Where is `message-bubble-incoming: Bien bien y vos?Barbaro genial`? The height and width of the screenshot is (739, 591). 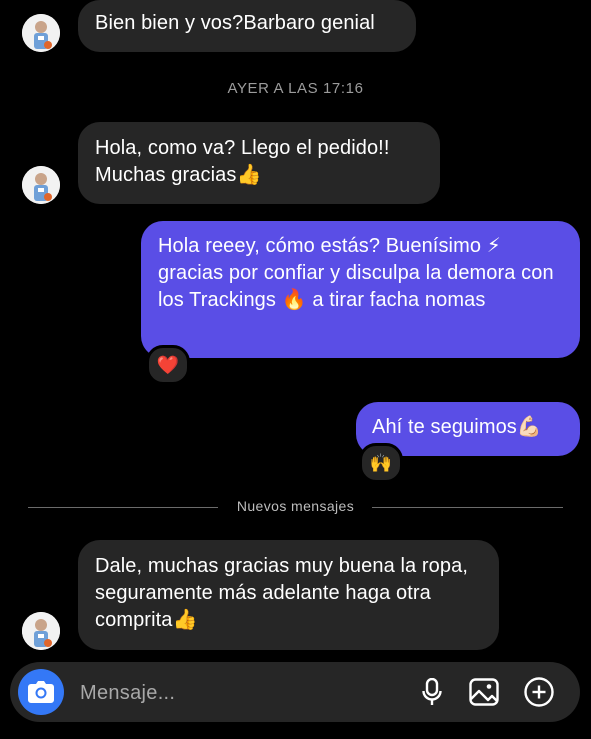 message-bubble-incoming: Bien bien y vos?Barbaro genial is located at coordinates (247, 26).